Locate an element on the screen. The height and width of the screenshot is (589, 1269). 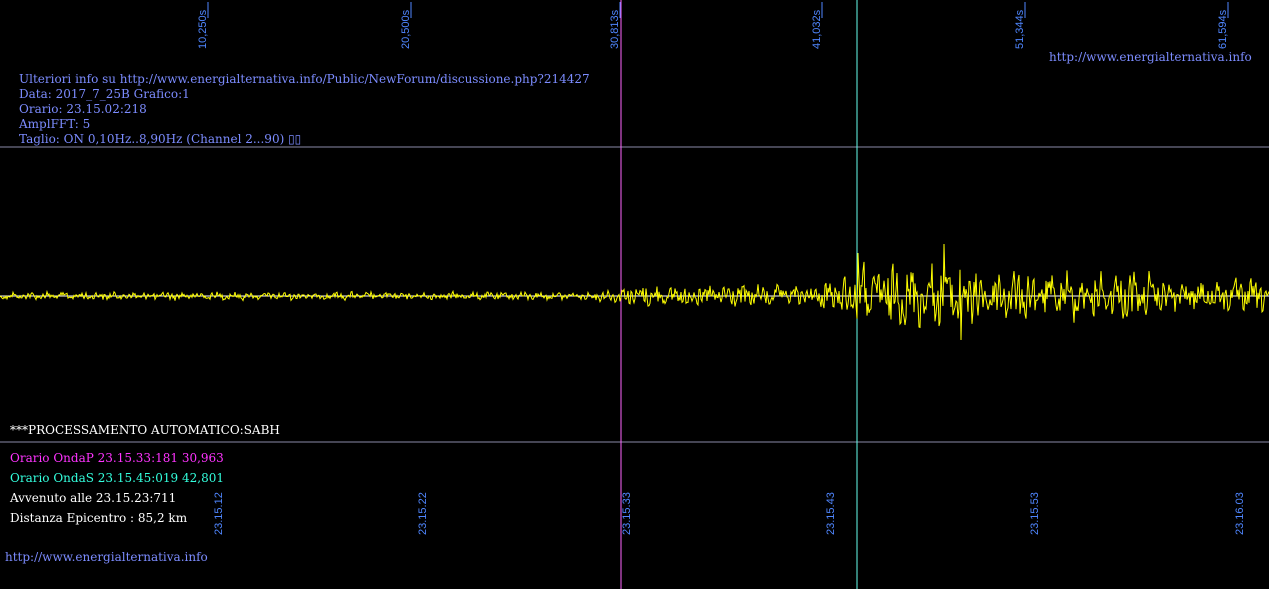
top-tick-label: 10,250s is located at coordinates (203, 29).